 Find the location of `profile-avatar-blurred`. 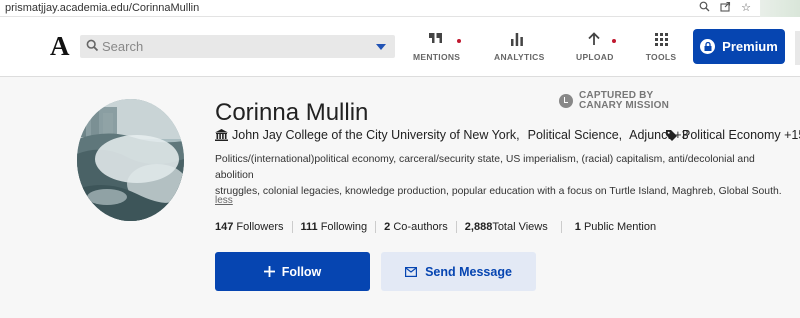

profile-avatar-blurred is located at coordinates (780, 8).